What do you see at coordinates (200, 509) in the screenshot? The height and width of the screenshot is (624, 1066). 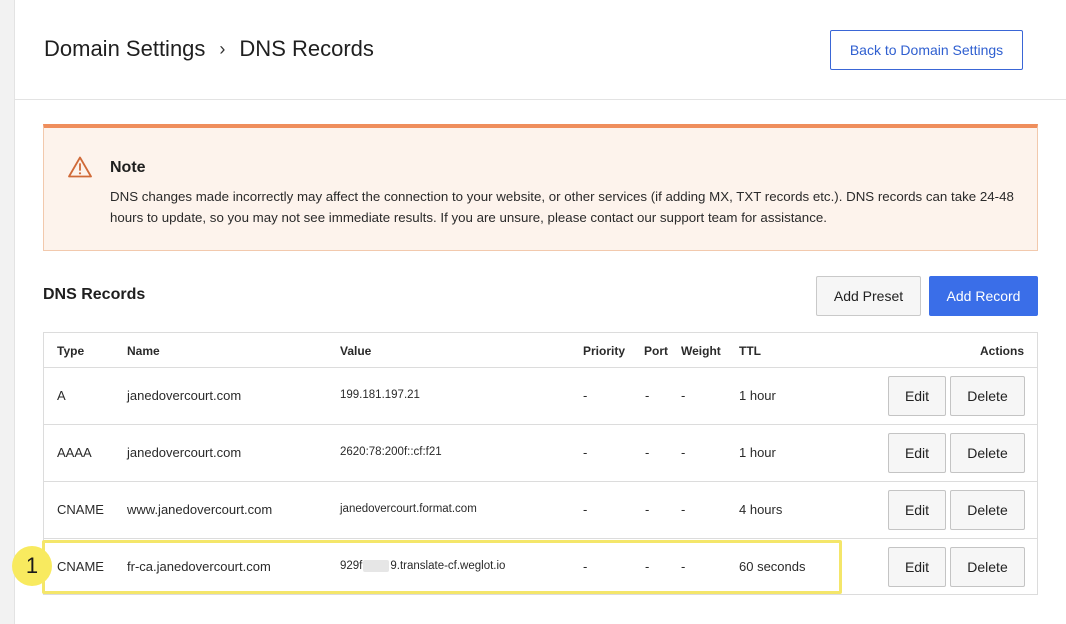 I see `cell-name: www.janedovercourt.com` at bounding box center [200, 509].